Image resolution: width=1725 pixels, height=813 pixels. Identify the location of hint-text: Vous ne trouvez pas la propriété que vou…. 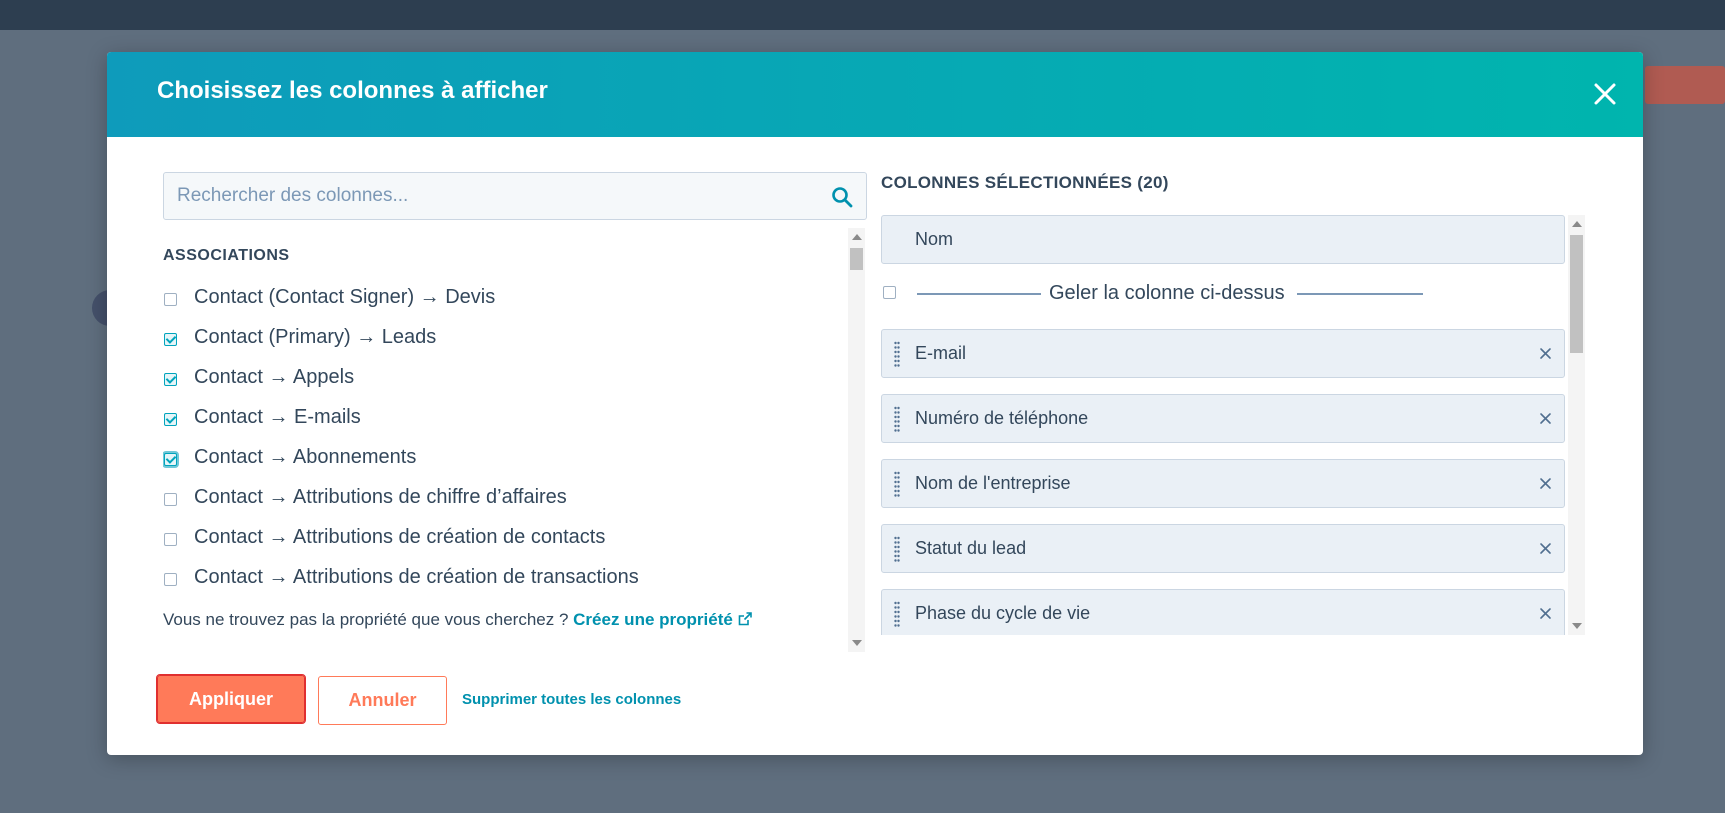
(368, 619).